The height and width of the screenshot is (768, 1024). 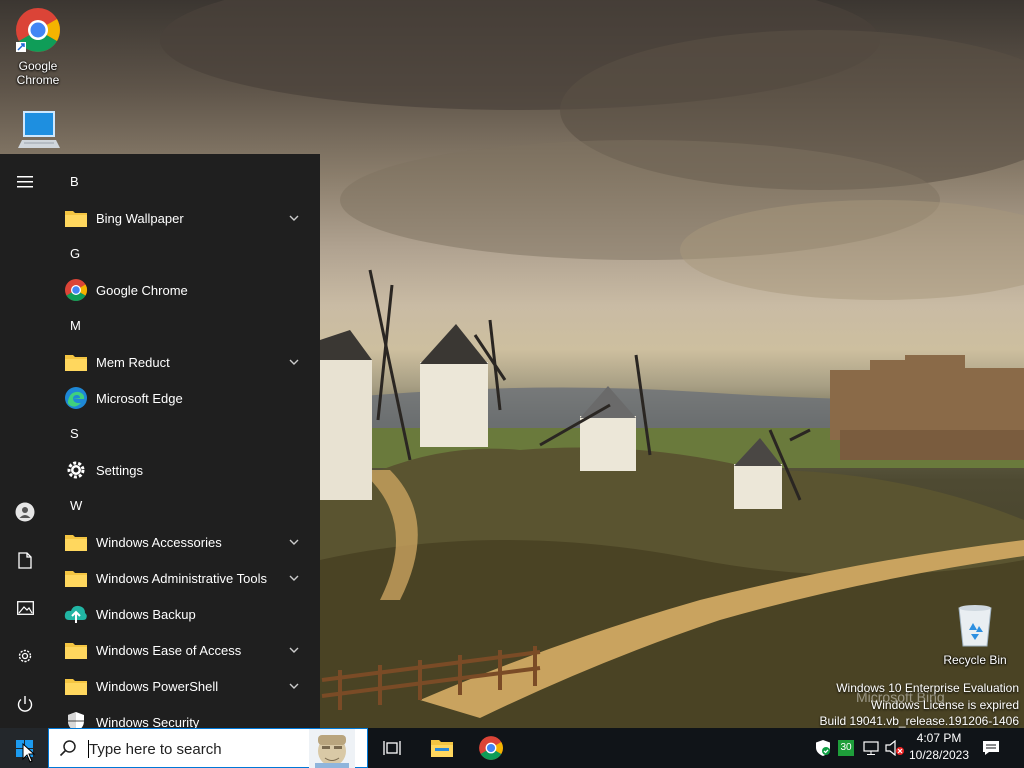 I want to click on expand-menu-button, so click(x=25, y=182).